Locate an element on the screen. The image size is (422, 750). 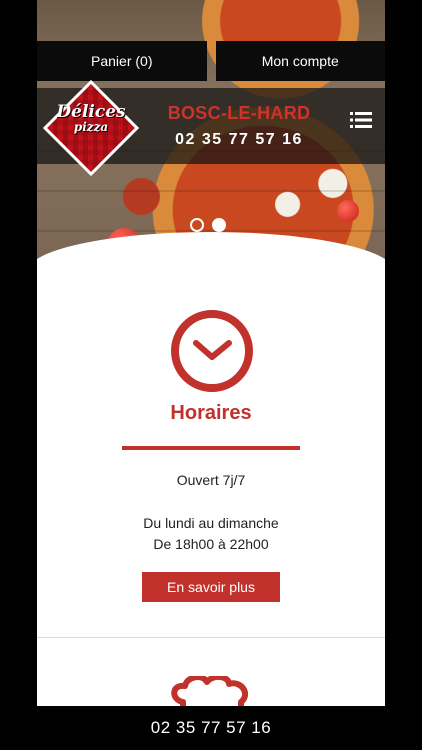
menu-button is located at coordinates (361, 120).